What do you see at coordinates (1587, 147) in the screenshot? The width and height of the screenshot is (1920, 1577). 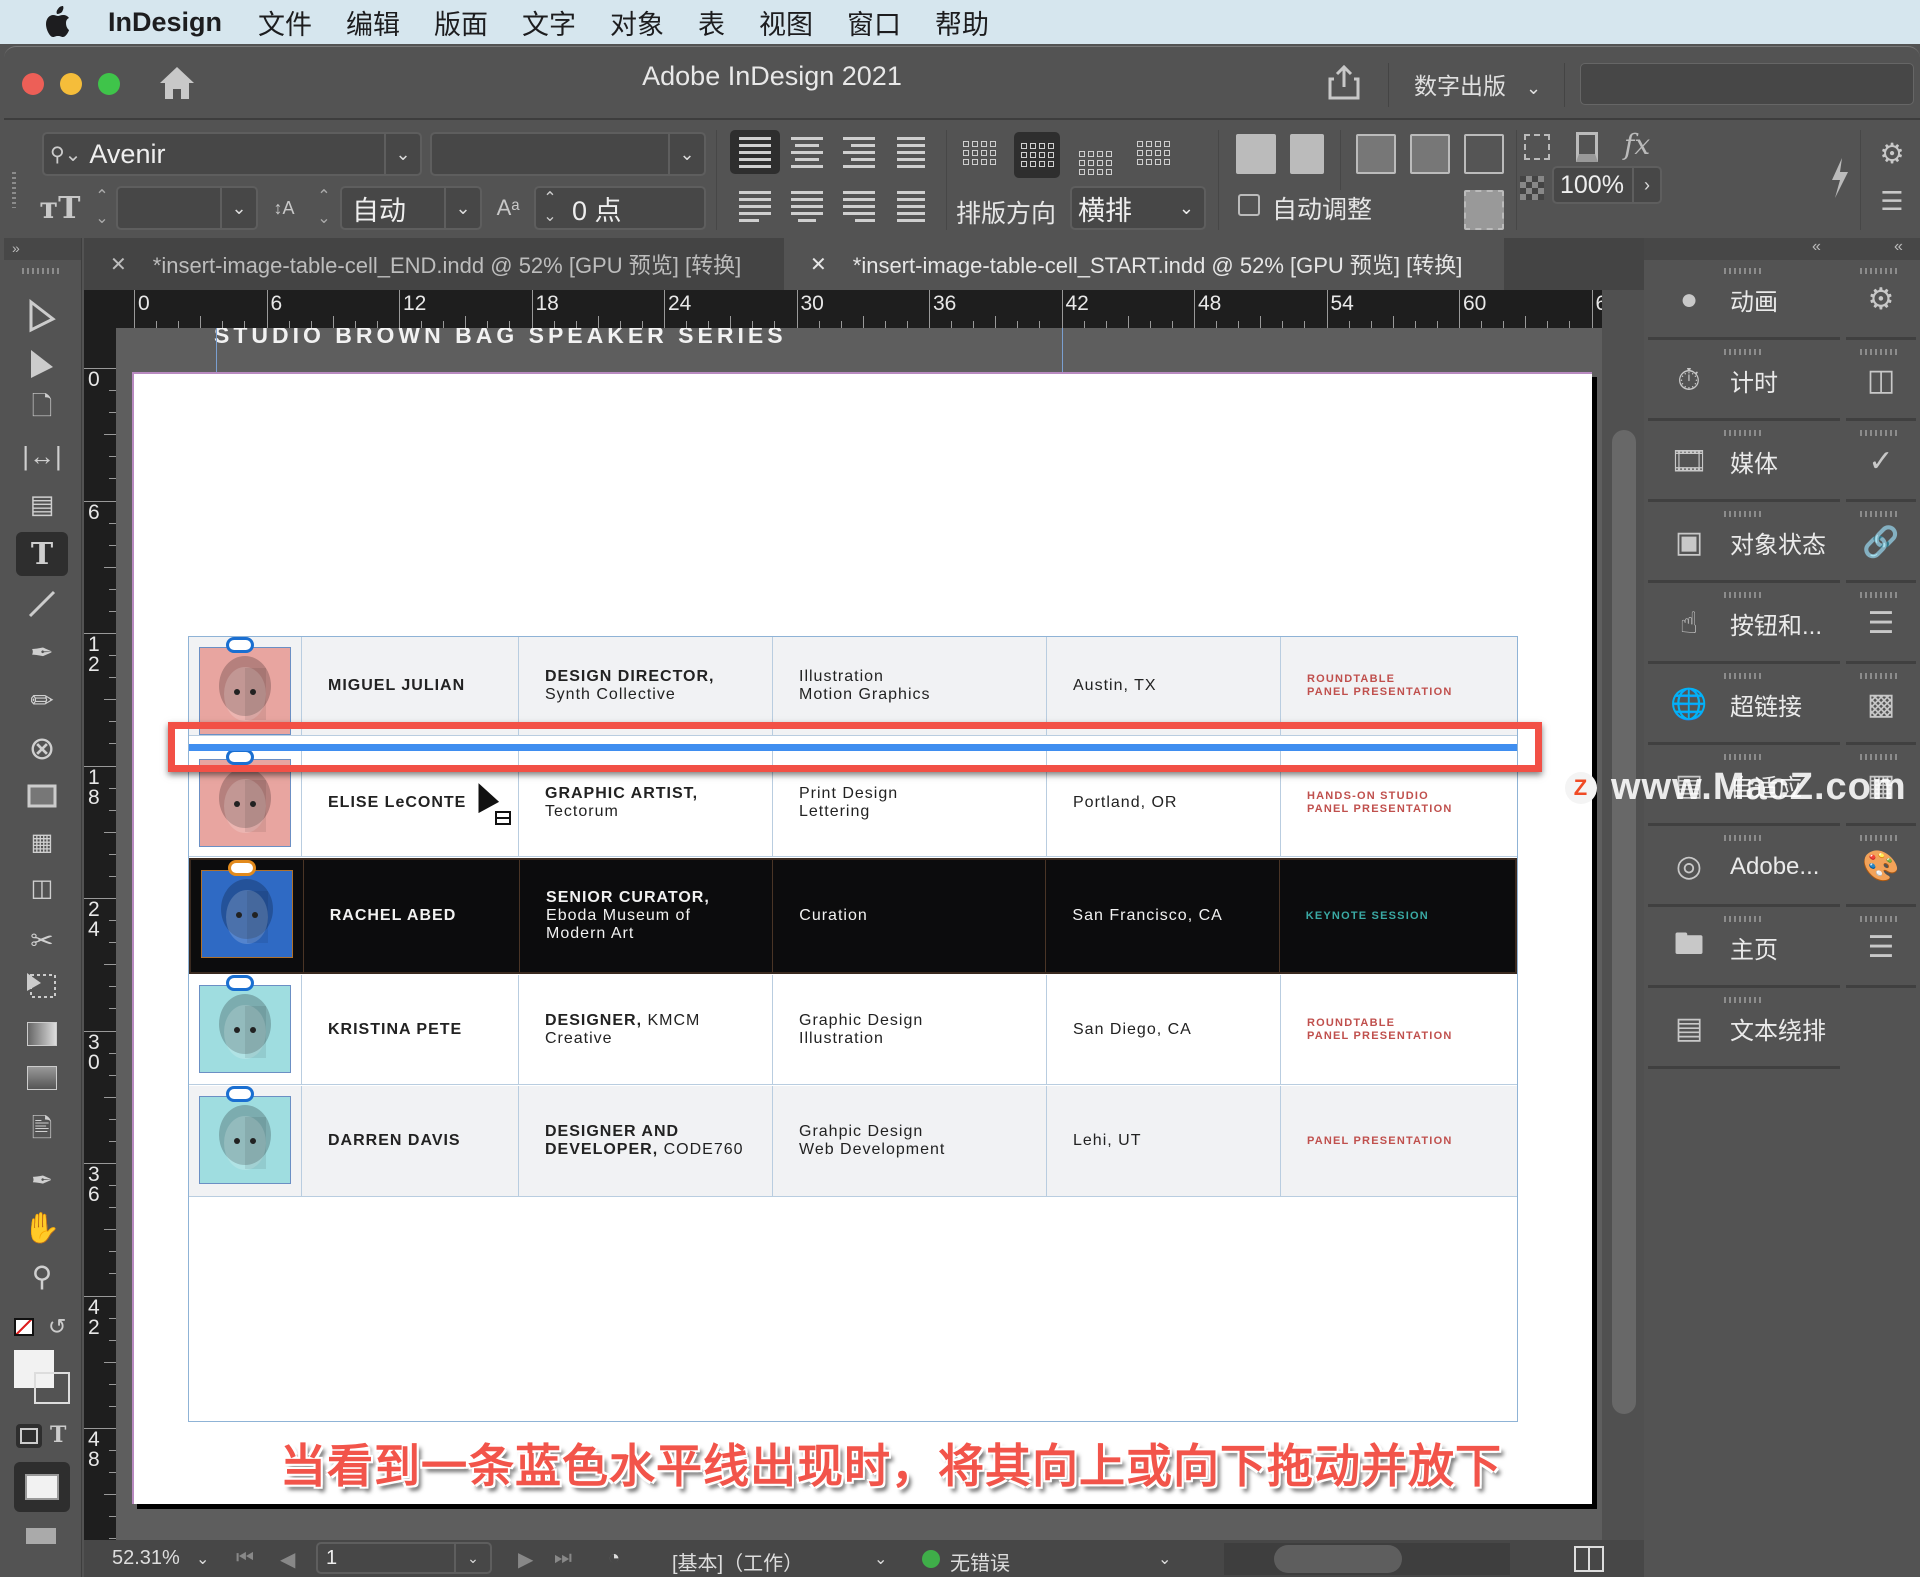 I see `drop-shadow-icon` at bounding box center [1587, 147].